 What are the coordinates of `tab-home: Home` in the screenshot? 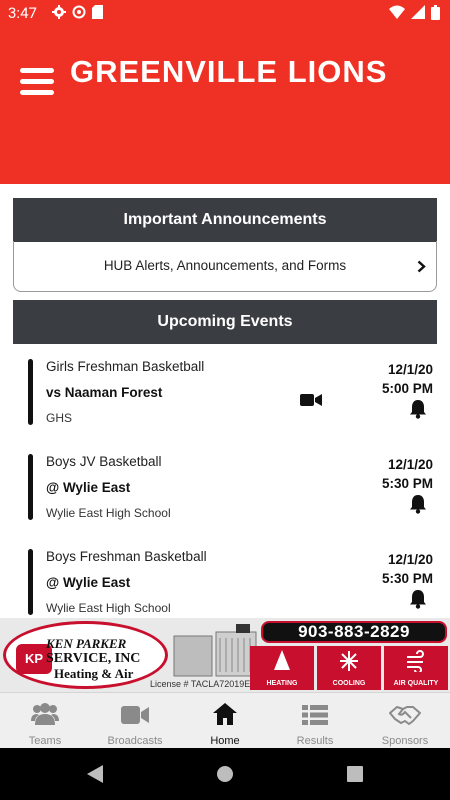 It's located at (225, 720).